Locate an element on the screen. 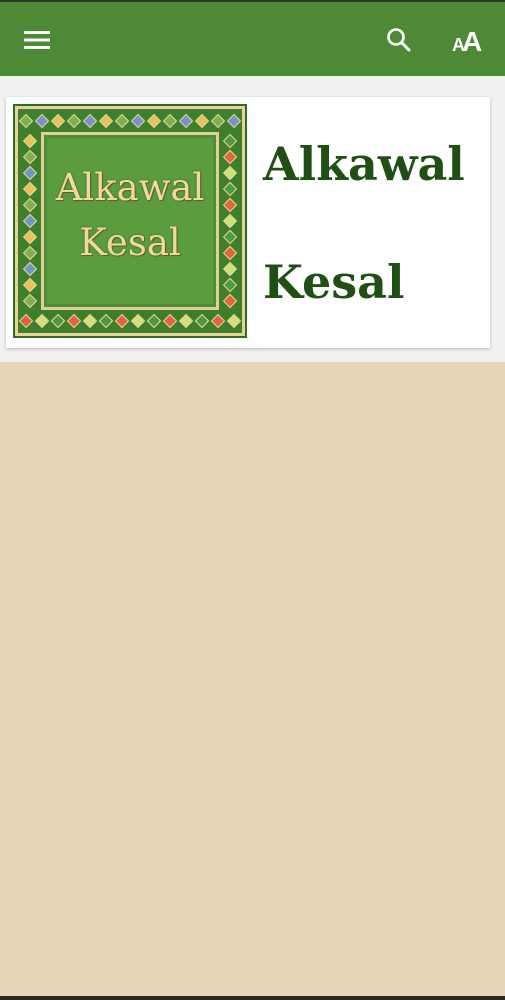 This screenshot has height=1000, width=505. font-size-button: A A is located at coordinates (468, 40).